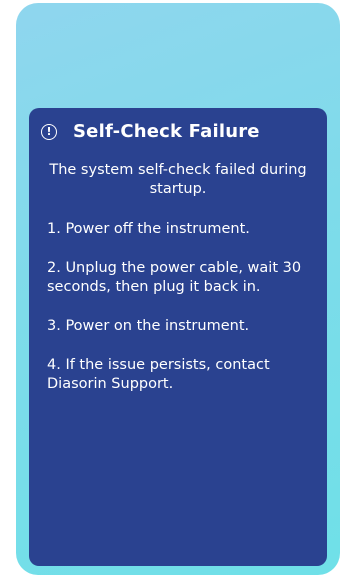 Image resolution: width=341 pixels, height=575 pixels. I want to click on dialog-header: ! Self-Check Failure, so click(150, 131).